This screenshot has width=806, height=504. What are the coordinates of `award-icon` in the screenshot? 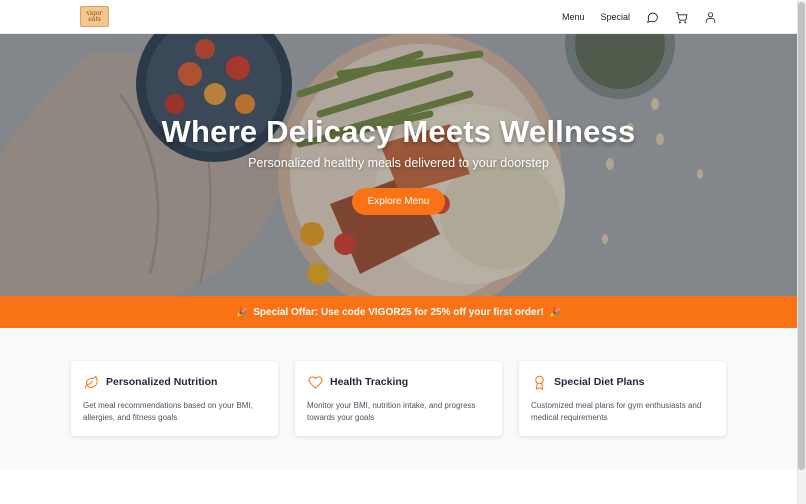 It's located at (539, 382).